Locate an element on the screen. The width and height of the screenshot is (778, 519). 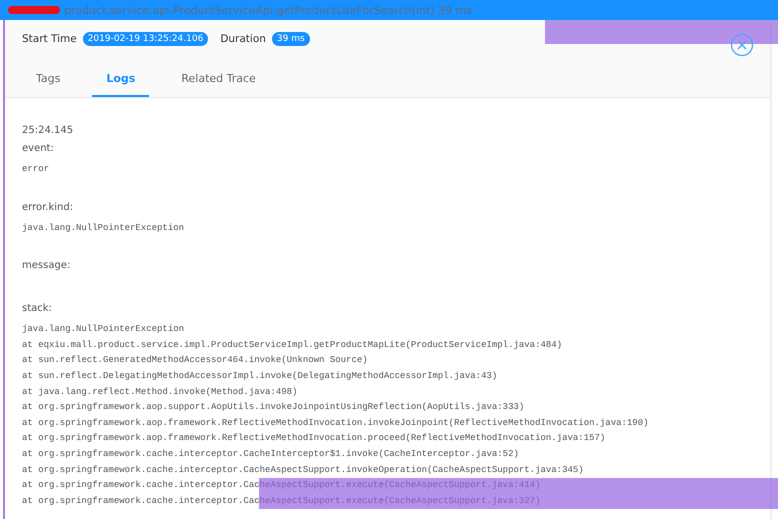
start-time-value: 2019-02-19 13:25:24.106 is located at coordinates (145, 39).